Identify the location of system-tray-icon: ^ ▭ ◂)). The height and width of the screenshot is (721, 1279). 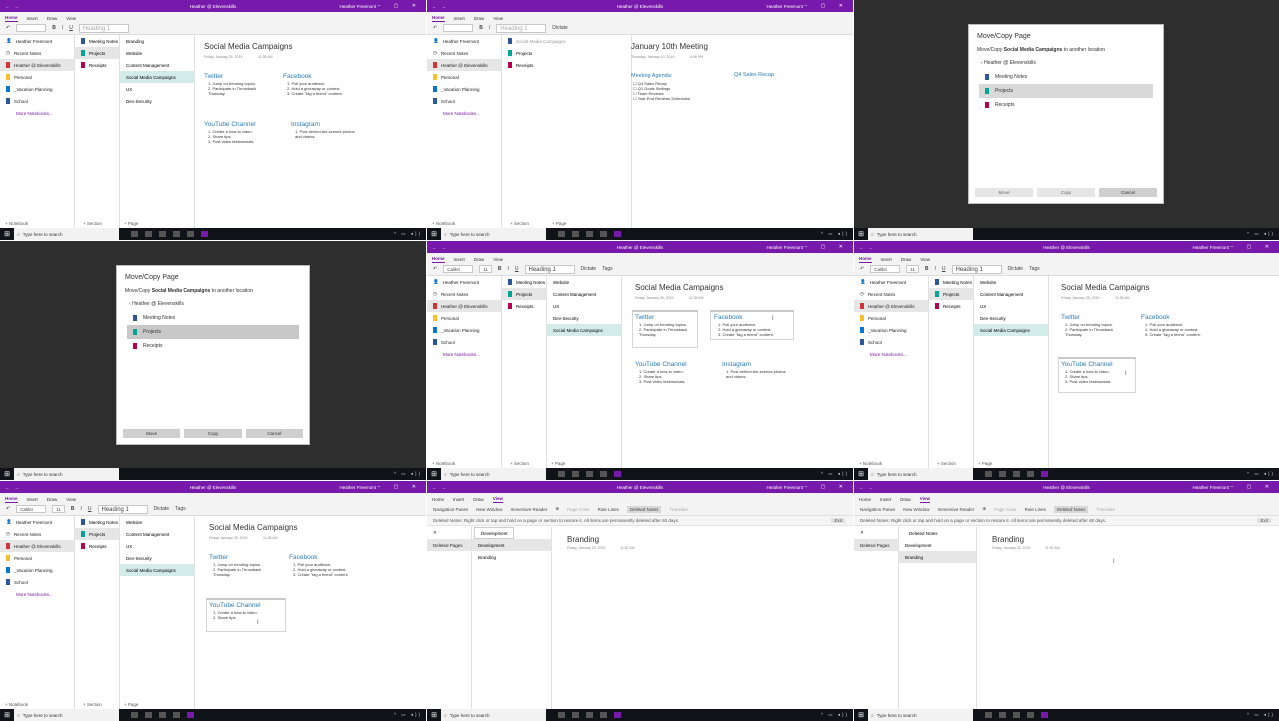
(835, 474).